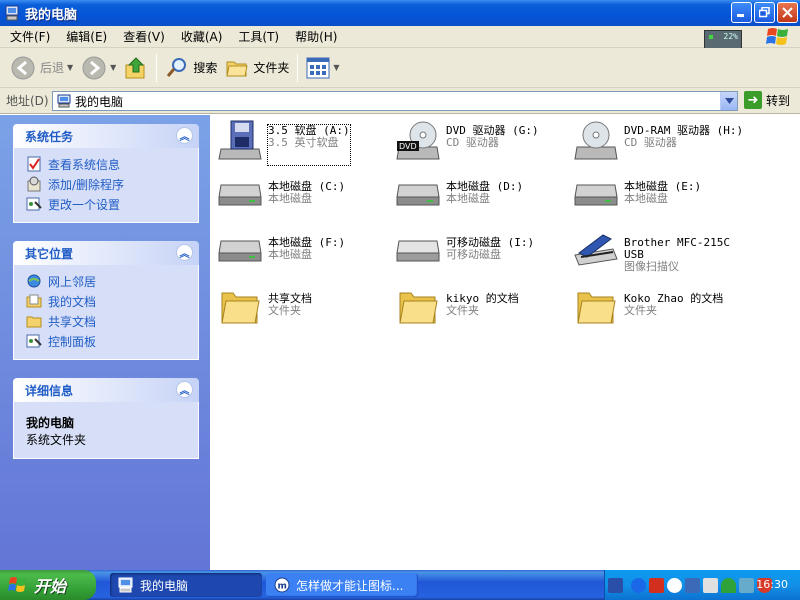 This screenshot has height=600, width=800. What do you see at coordinates (113, 67) in the screenshot?
I see `forward-dropdown-icon: ▼` at bounding box center [113, 67].